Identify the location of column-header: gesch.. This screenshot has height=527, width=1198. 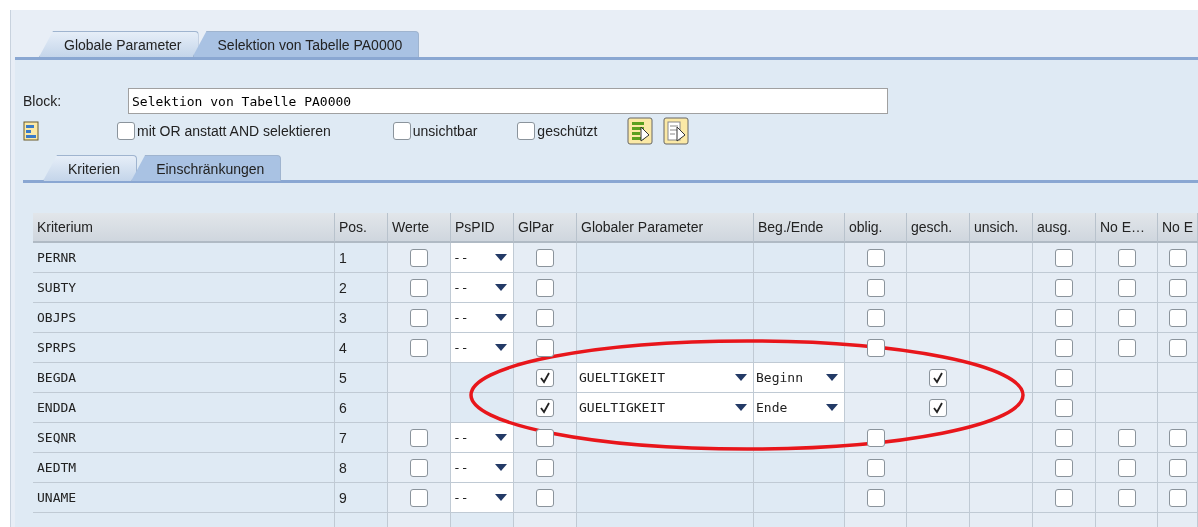
(938, 228).